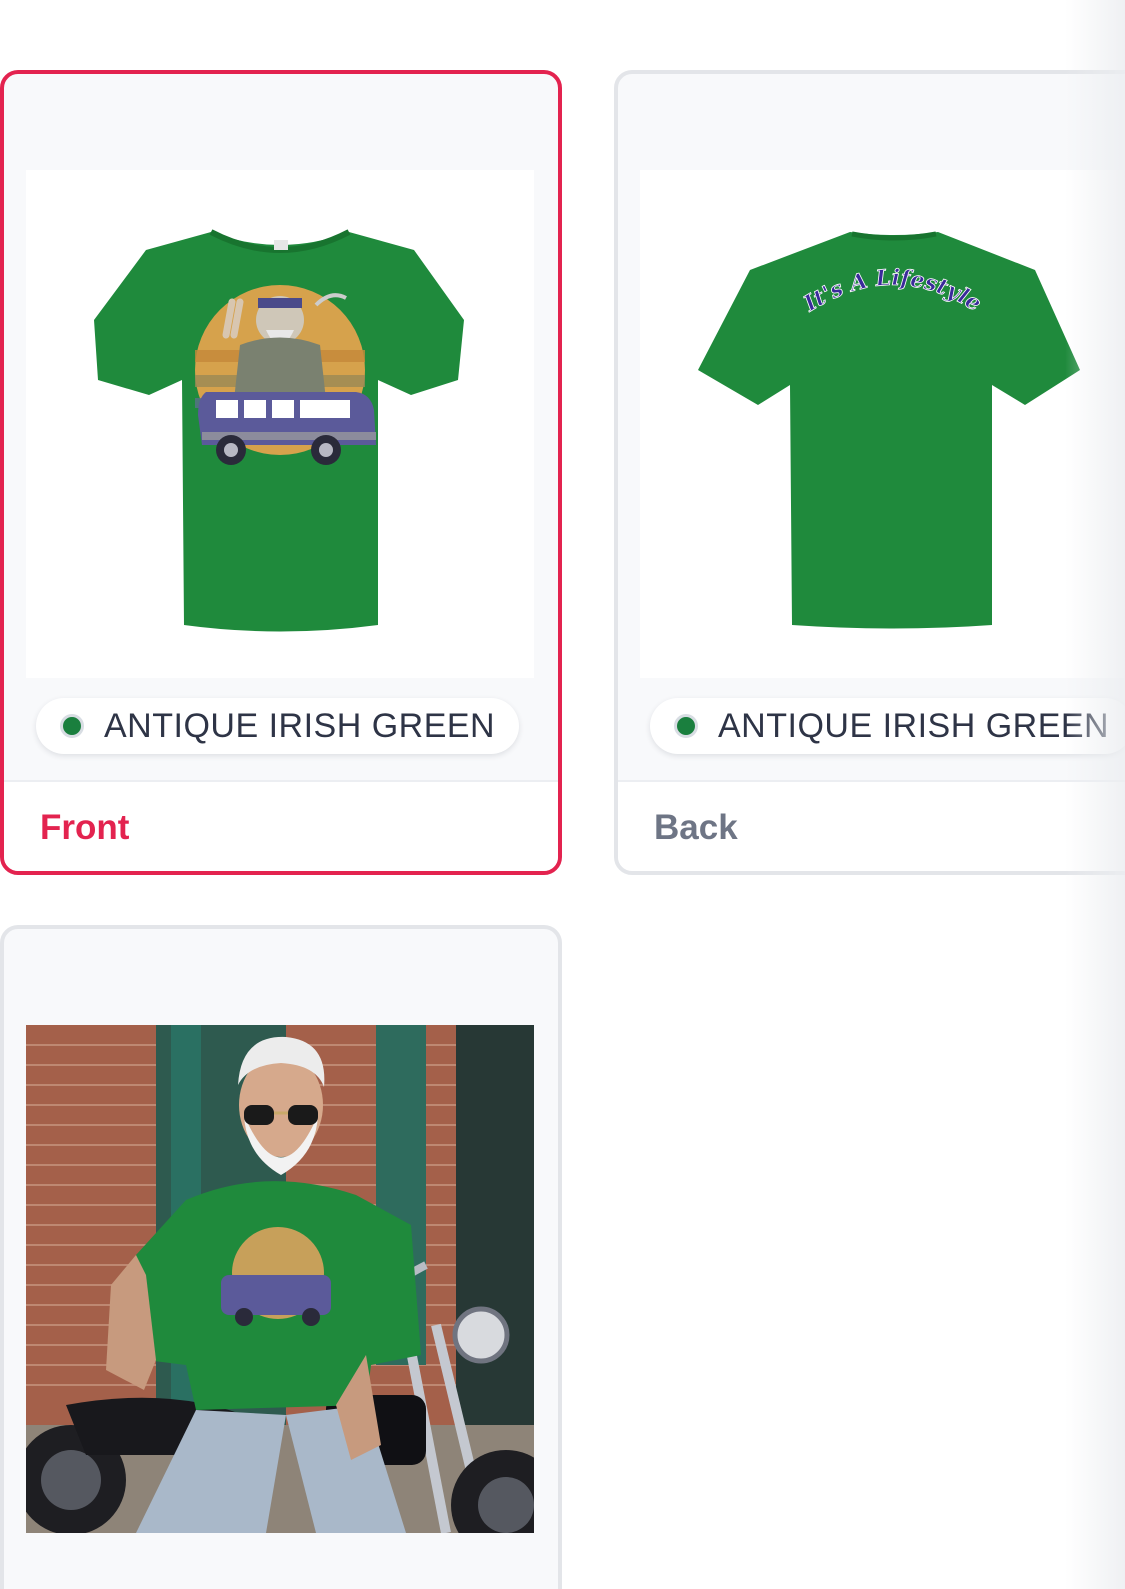 The width and height of the screenshot is (1125, 1589). I want to click on card-footer: Back, so click(871, 825).